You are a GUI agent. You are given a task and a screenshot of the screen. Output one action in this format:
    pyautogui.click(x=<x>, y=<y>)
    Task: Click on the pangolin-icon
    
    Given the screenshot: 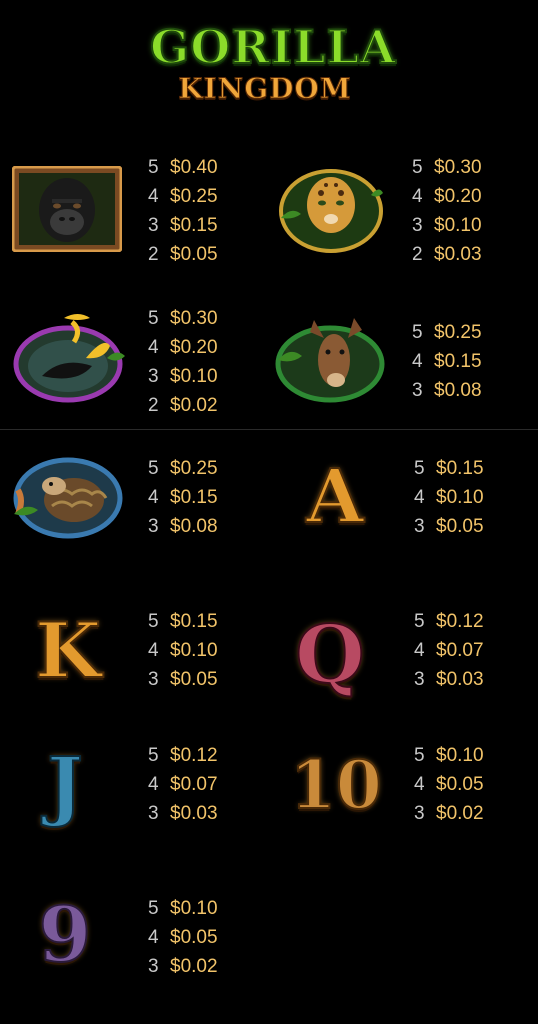 What is the action you would take?
    pyautogui.click(x=66, y=498)
    